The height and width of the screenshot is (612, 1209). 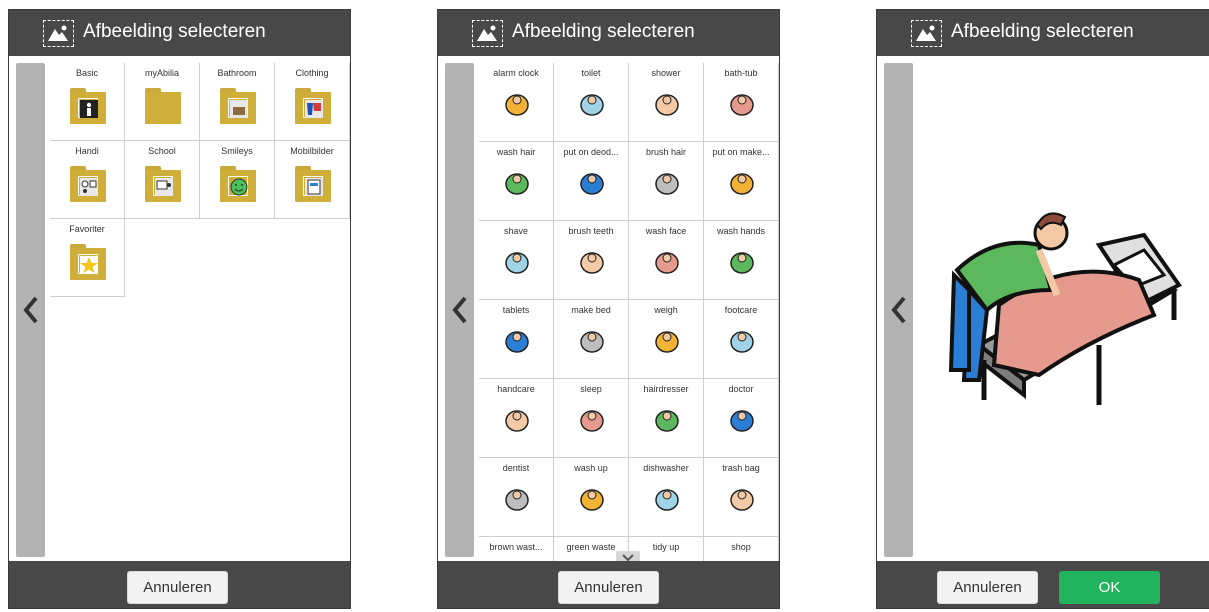 I want to click on pictogram-item: weigh, so click(x=666, y=339).